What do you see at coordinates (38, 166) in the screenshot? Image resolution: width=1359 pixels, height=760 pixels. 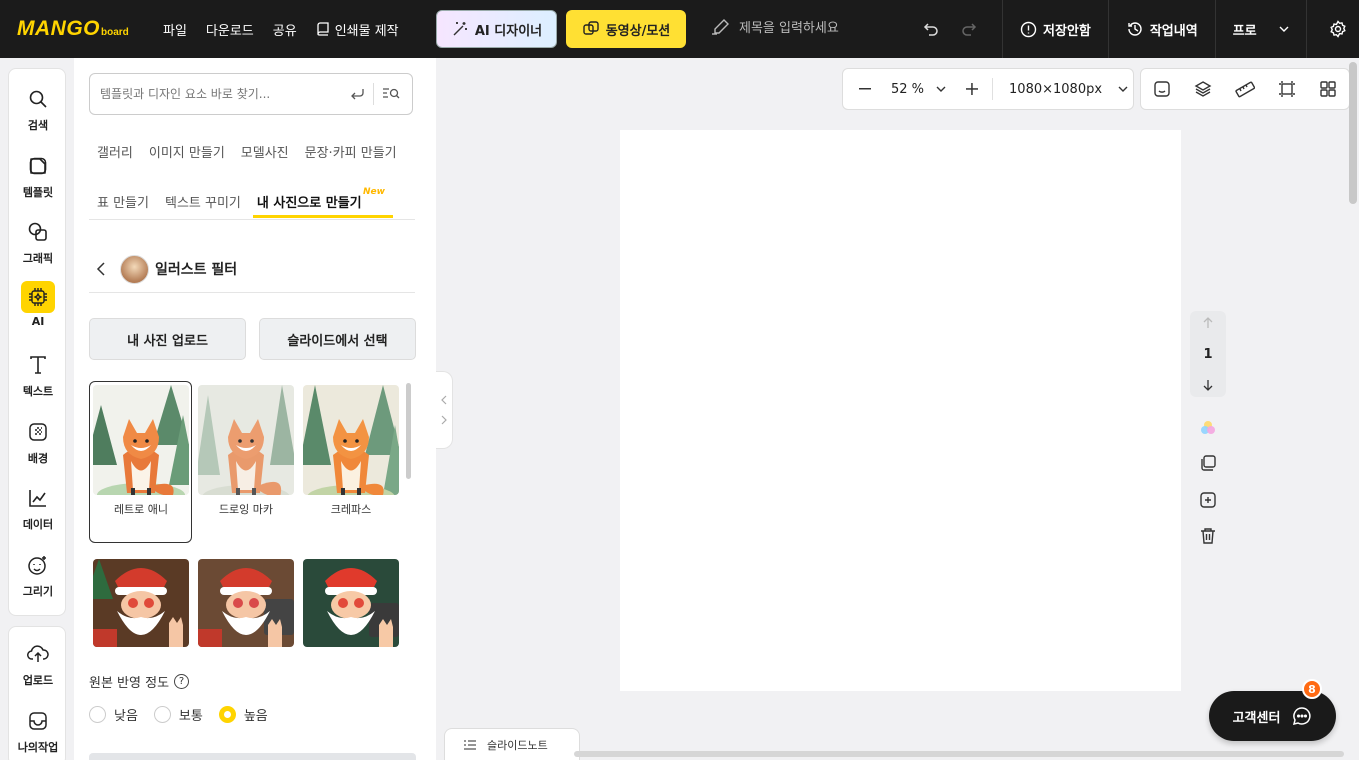 I see `template-icon` at bounding box center [38, 166].